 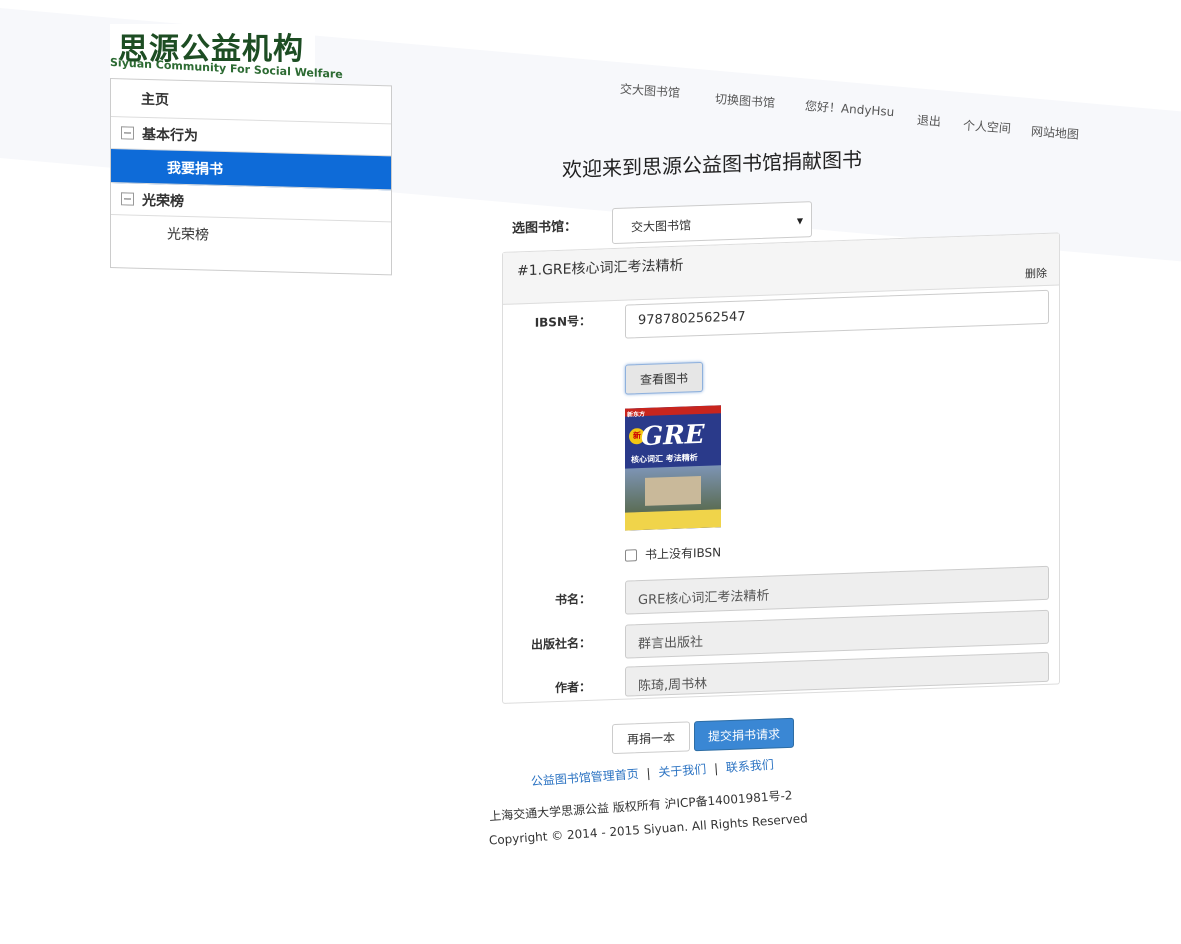 I want to click on book-name-label: 书名：, so click(x=572, y=599).